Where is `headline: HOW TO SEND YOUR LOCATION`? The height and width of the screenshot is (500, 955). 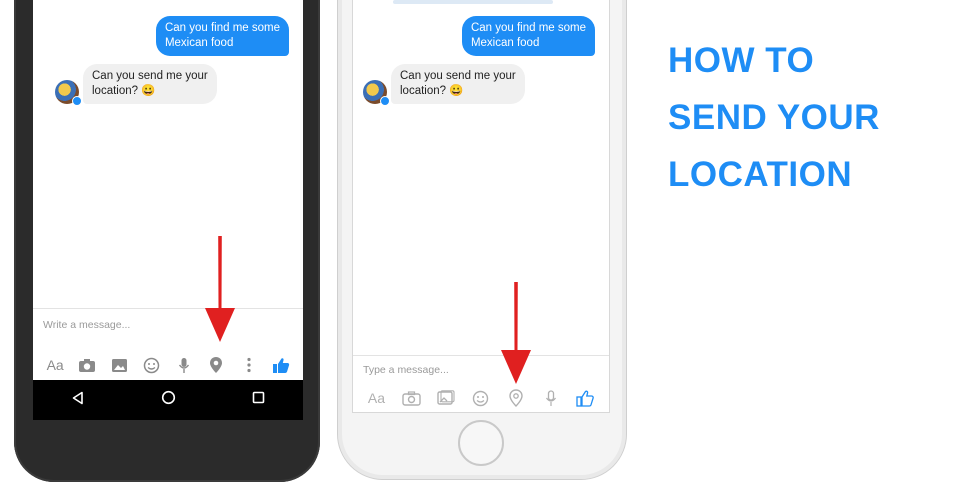 headline: HOW TO SEND YOUR LOCATION is located at coordinates (803, 117).